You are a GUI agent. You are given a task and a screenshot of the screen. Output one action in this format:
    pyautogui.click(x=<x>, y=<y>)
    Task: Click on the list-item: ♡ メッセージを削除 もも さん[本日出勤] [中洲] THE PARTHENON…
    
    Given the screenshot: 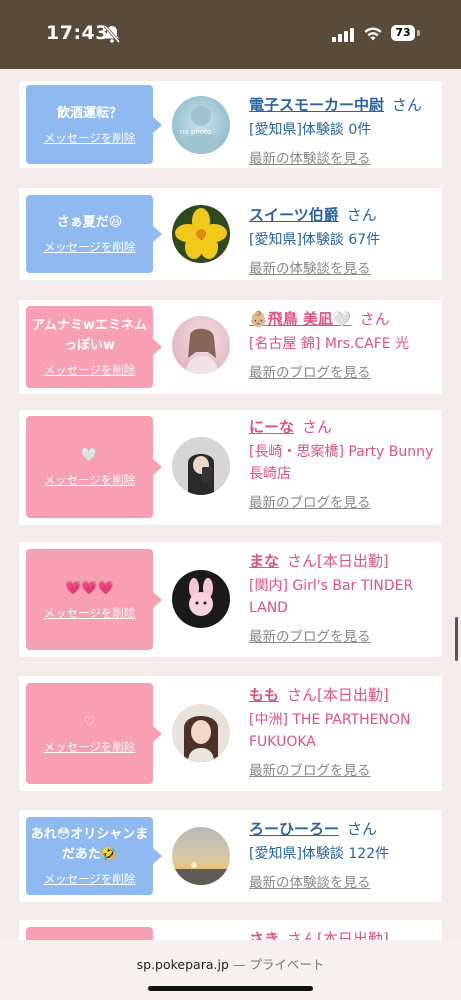 What is the action you would take?
    pyautogui.click(x=230, y=733)
    